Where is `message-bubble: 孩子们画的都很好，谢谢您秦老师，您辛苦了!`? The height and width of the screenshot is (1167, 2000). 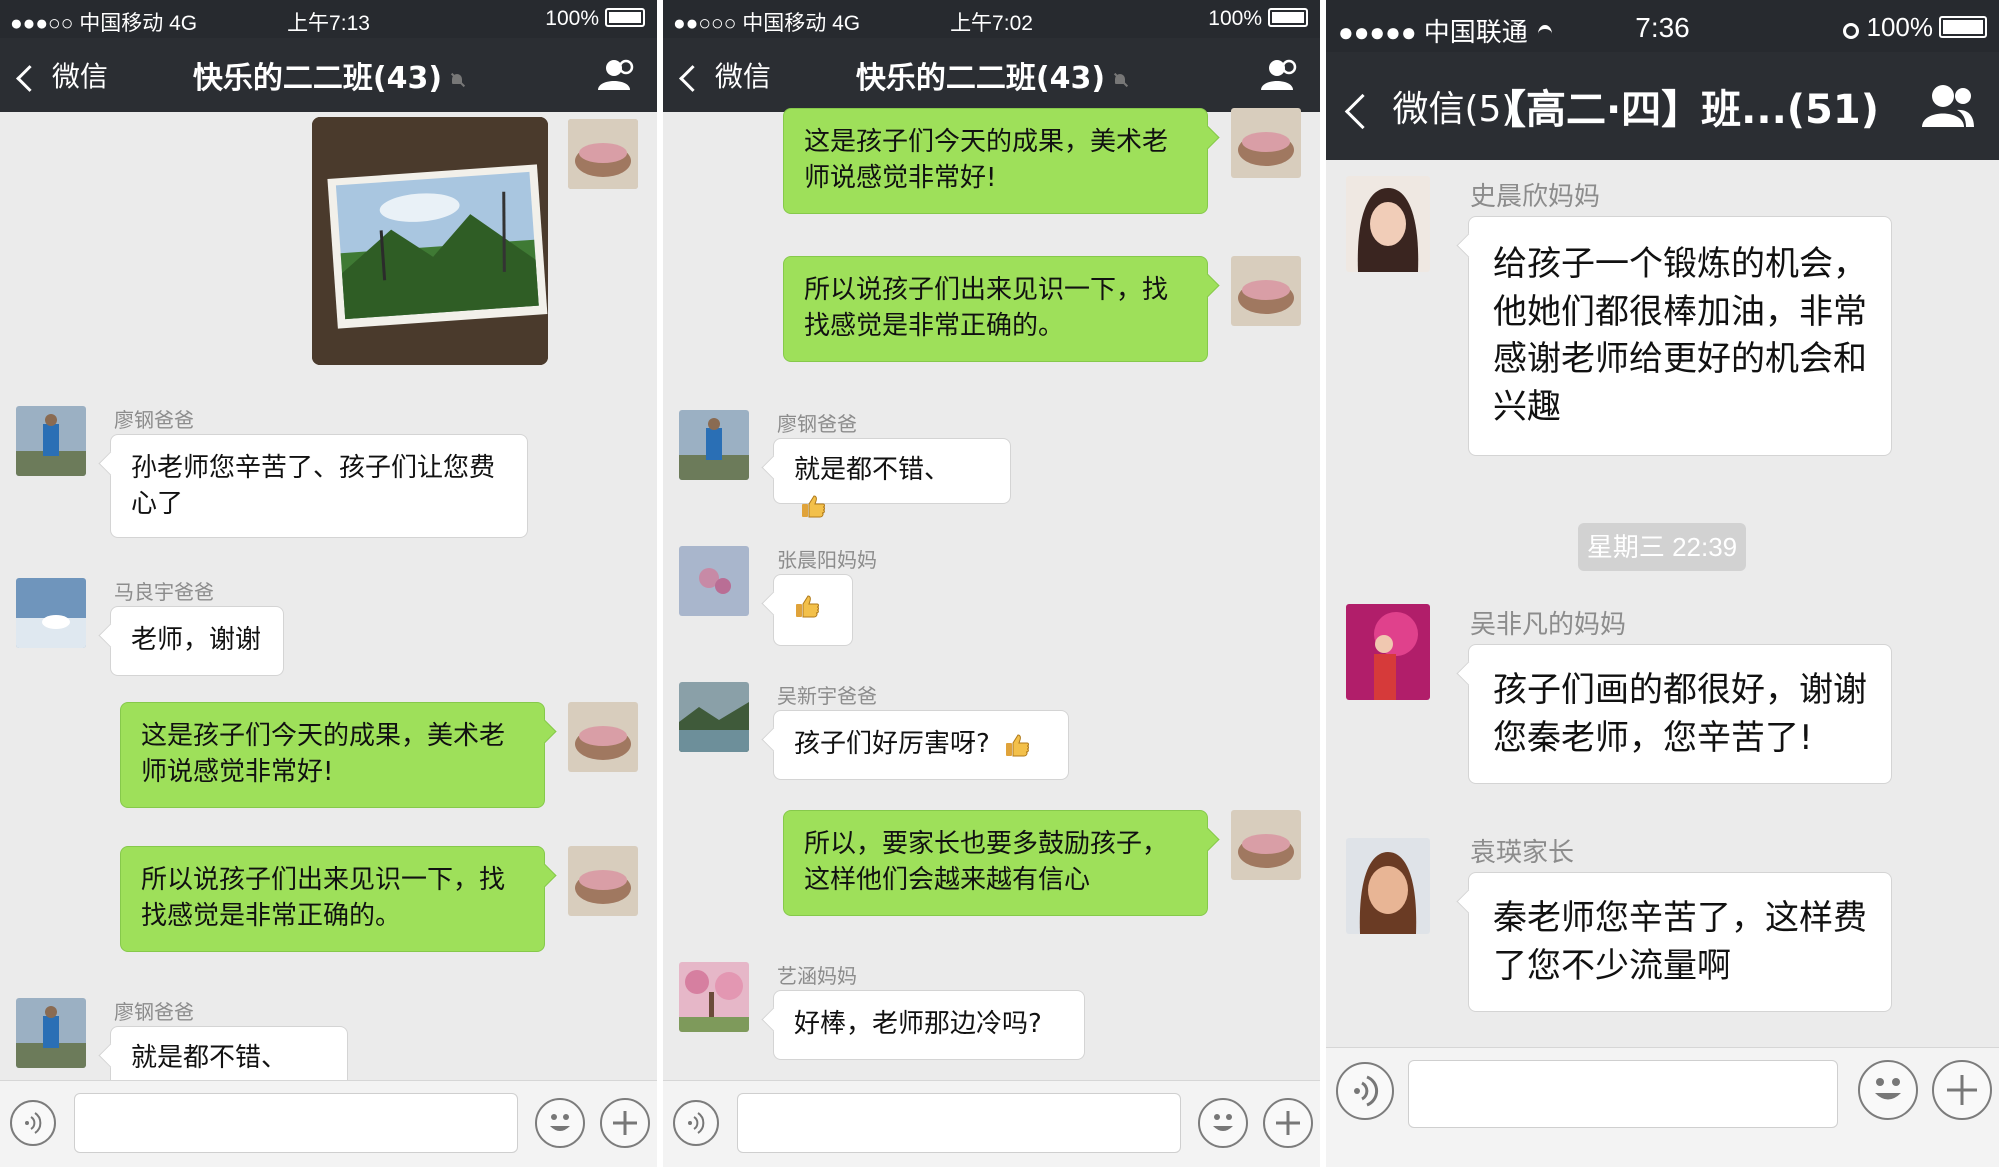 message-bubble: 孩子们画的都很好，谢谢您秦老师，您辛苦了! is located at coordinates (1680, 714).